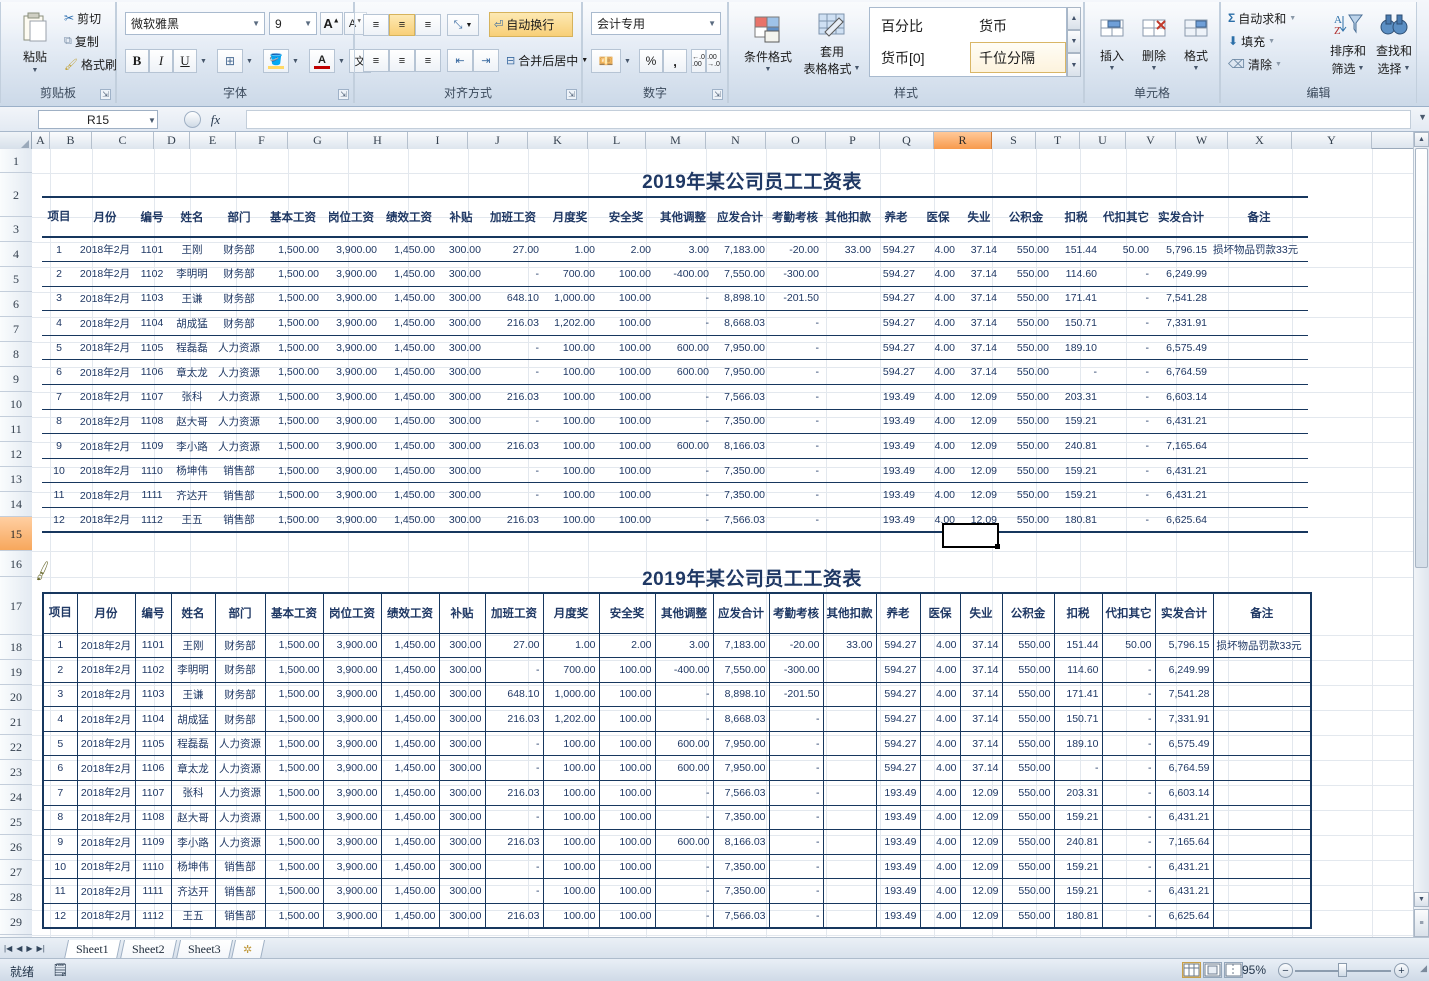 Image resolution: width=1429 pixels, height=981 pixels. What do you see at coordinates (1407, 68) in the screenshot?
I see `find-select-chevron-icon: ▼` at bounding box center [1407, 68].